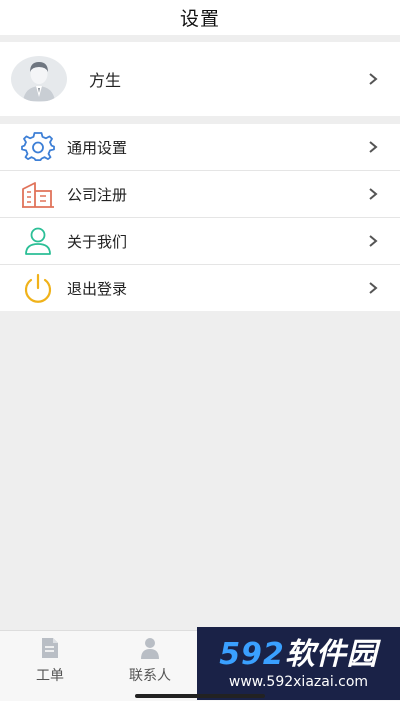 The height and width of the screenshot is (701, 400). What do you see at coordinates (38, 194) in the screenshot?
I see `building-icon` at bounding box center [38, 194].